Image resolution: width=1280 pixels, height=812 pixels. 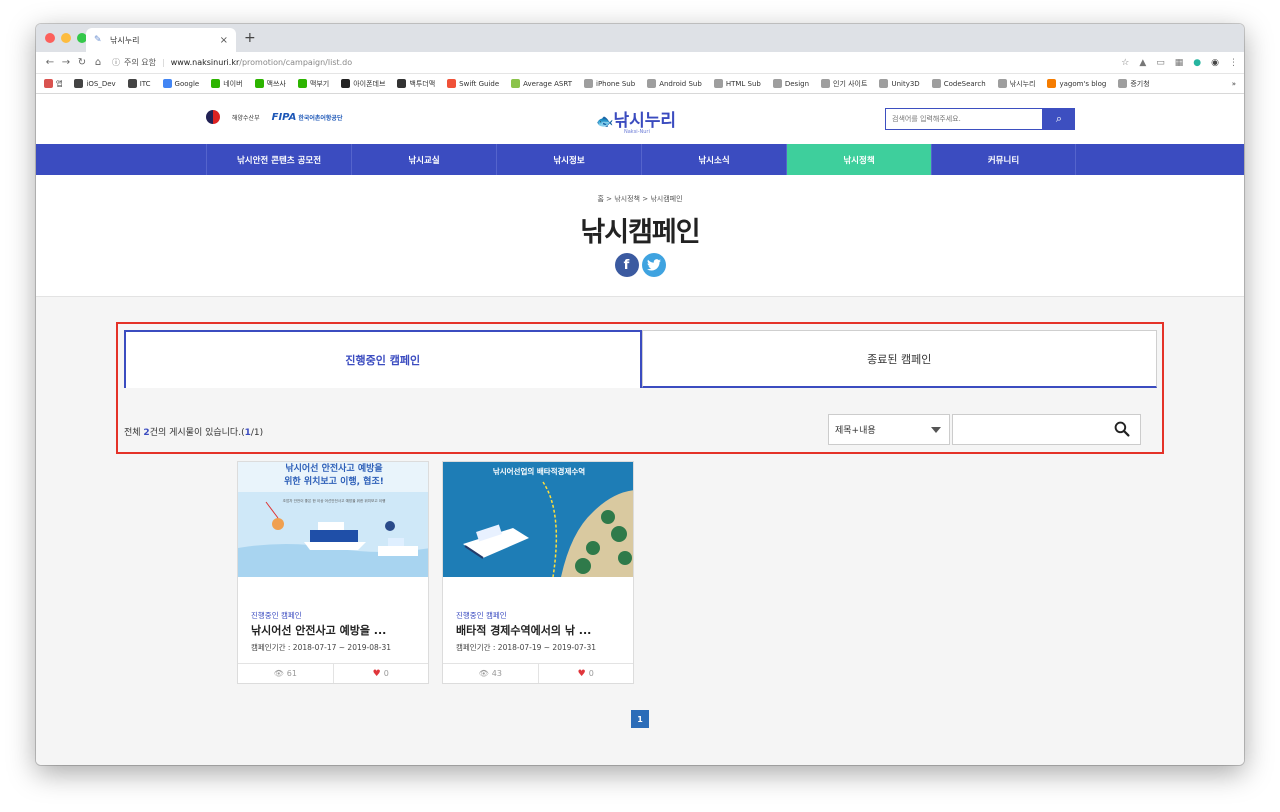 I want to click on nav-item: 낚시소식, so click(x=713, y=159).